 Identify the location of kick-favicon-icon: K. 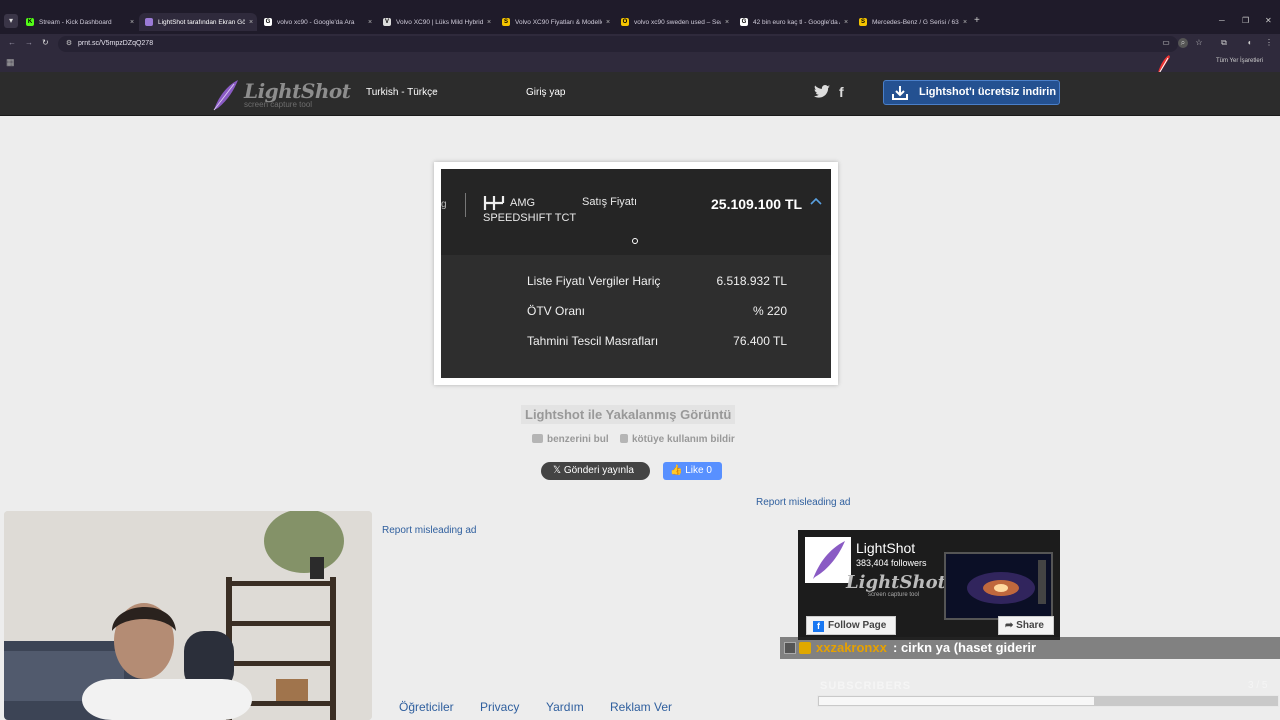
(30, 22).